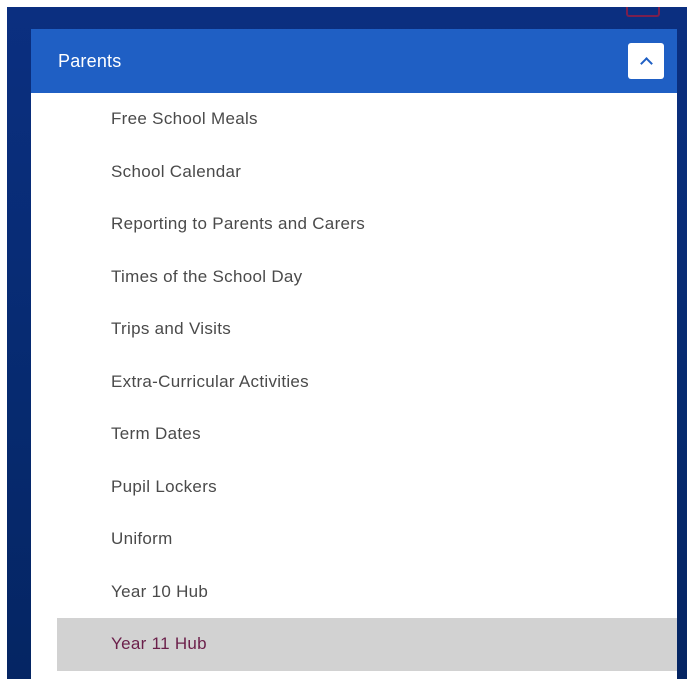 The image size is (691, 679). I want to click on menu-item-term-dates: Term Dates, so click(354, 434).